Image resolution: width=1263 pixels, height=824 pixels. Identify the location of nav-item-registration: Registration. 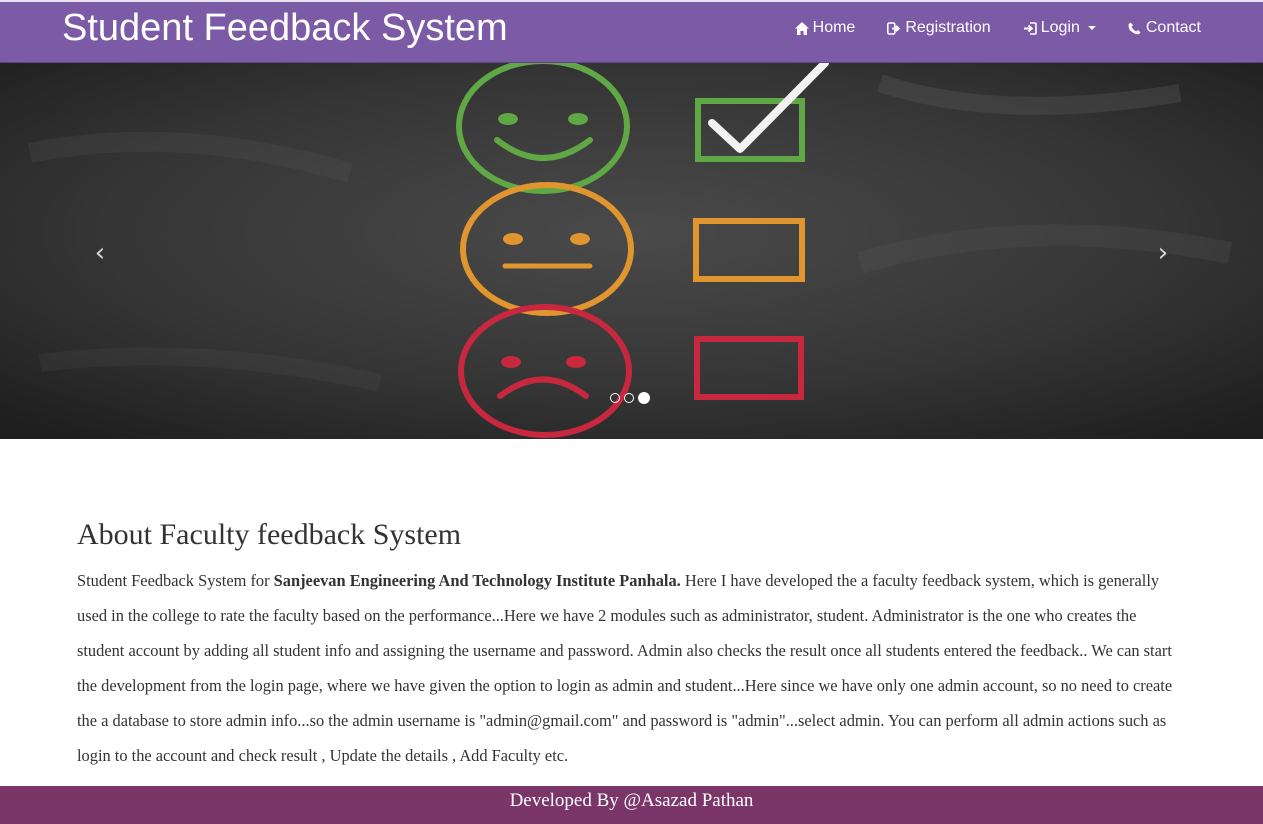
(938, 28).